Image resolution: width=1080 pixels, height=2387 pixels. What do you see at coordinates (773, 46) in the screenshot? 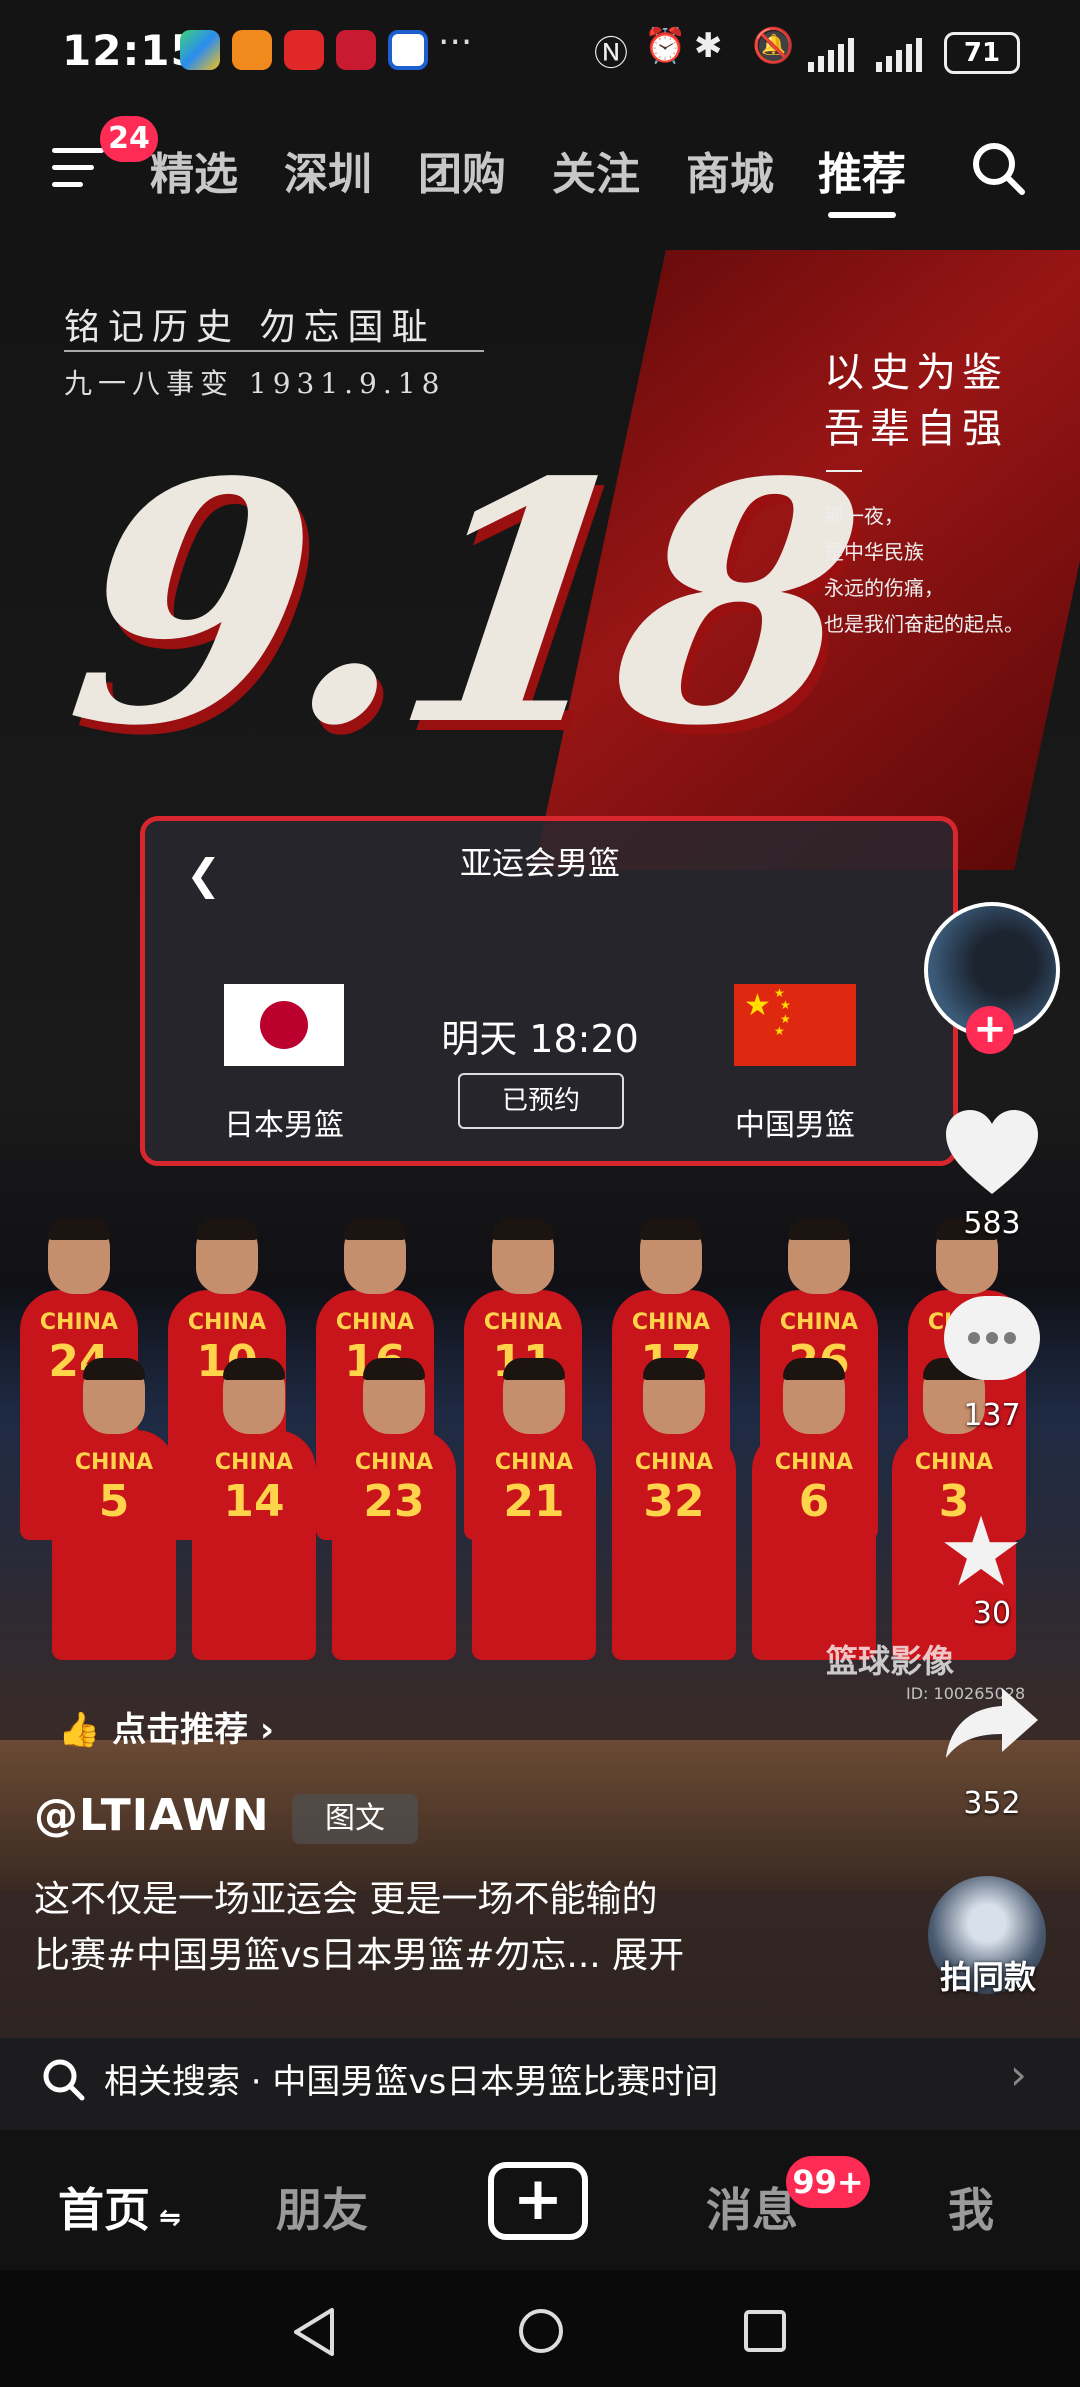
I see `mute-icon: 🔕` at bounding box center [773, 46].